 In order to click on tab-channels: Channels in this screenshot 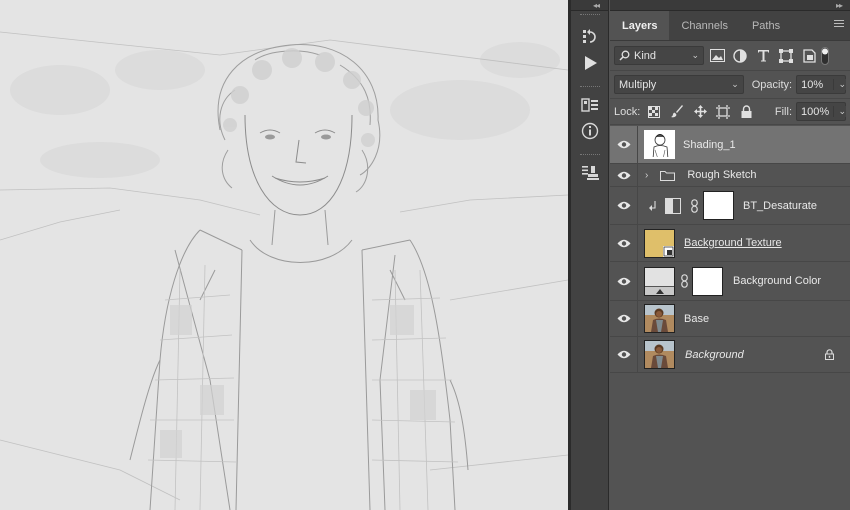, I will do `click(704, 25)`.